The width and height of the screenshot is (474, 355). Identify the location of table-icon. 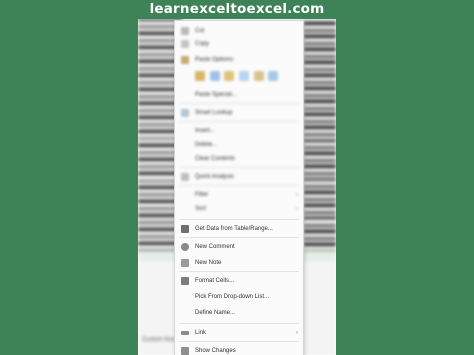
(185, 229).